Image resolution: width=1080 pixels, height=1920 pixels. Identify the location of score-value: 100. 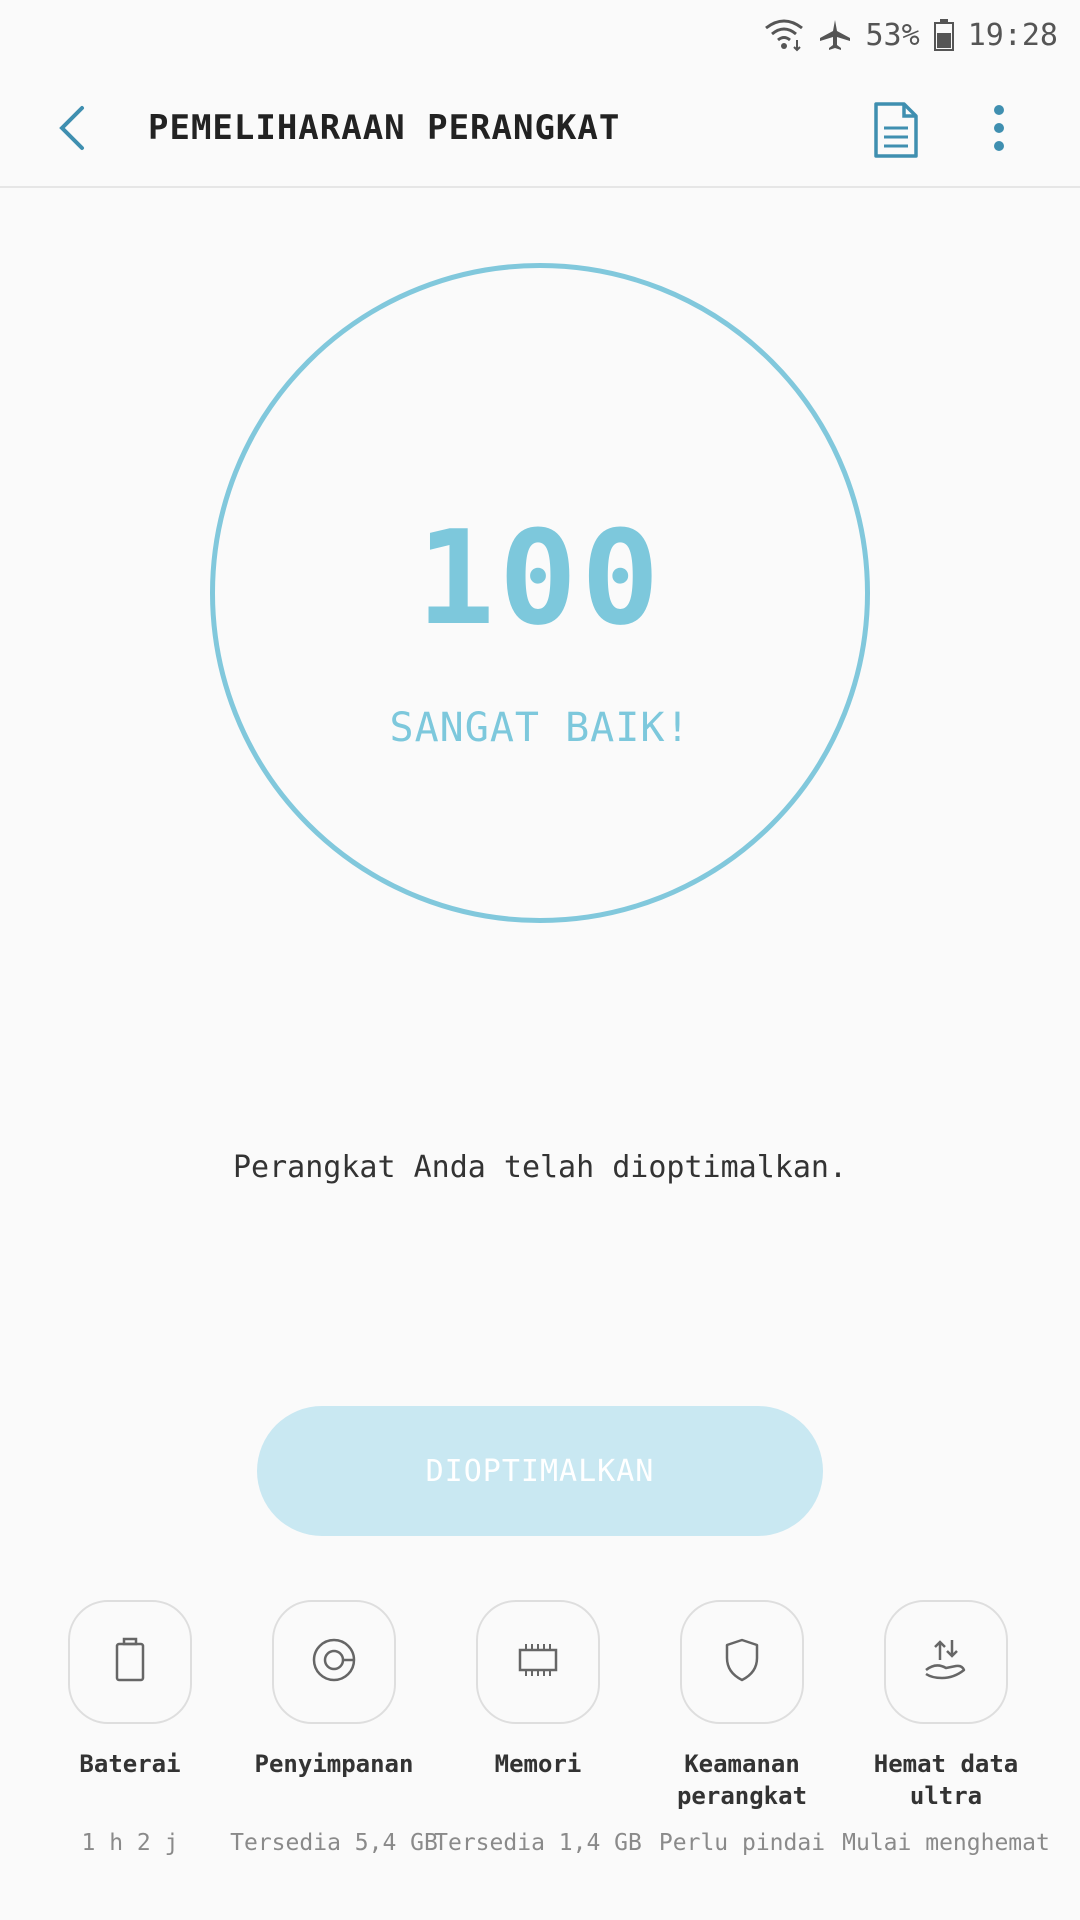
(540, 578).